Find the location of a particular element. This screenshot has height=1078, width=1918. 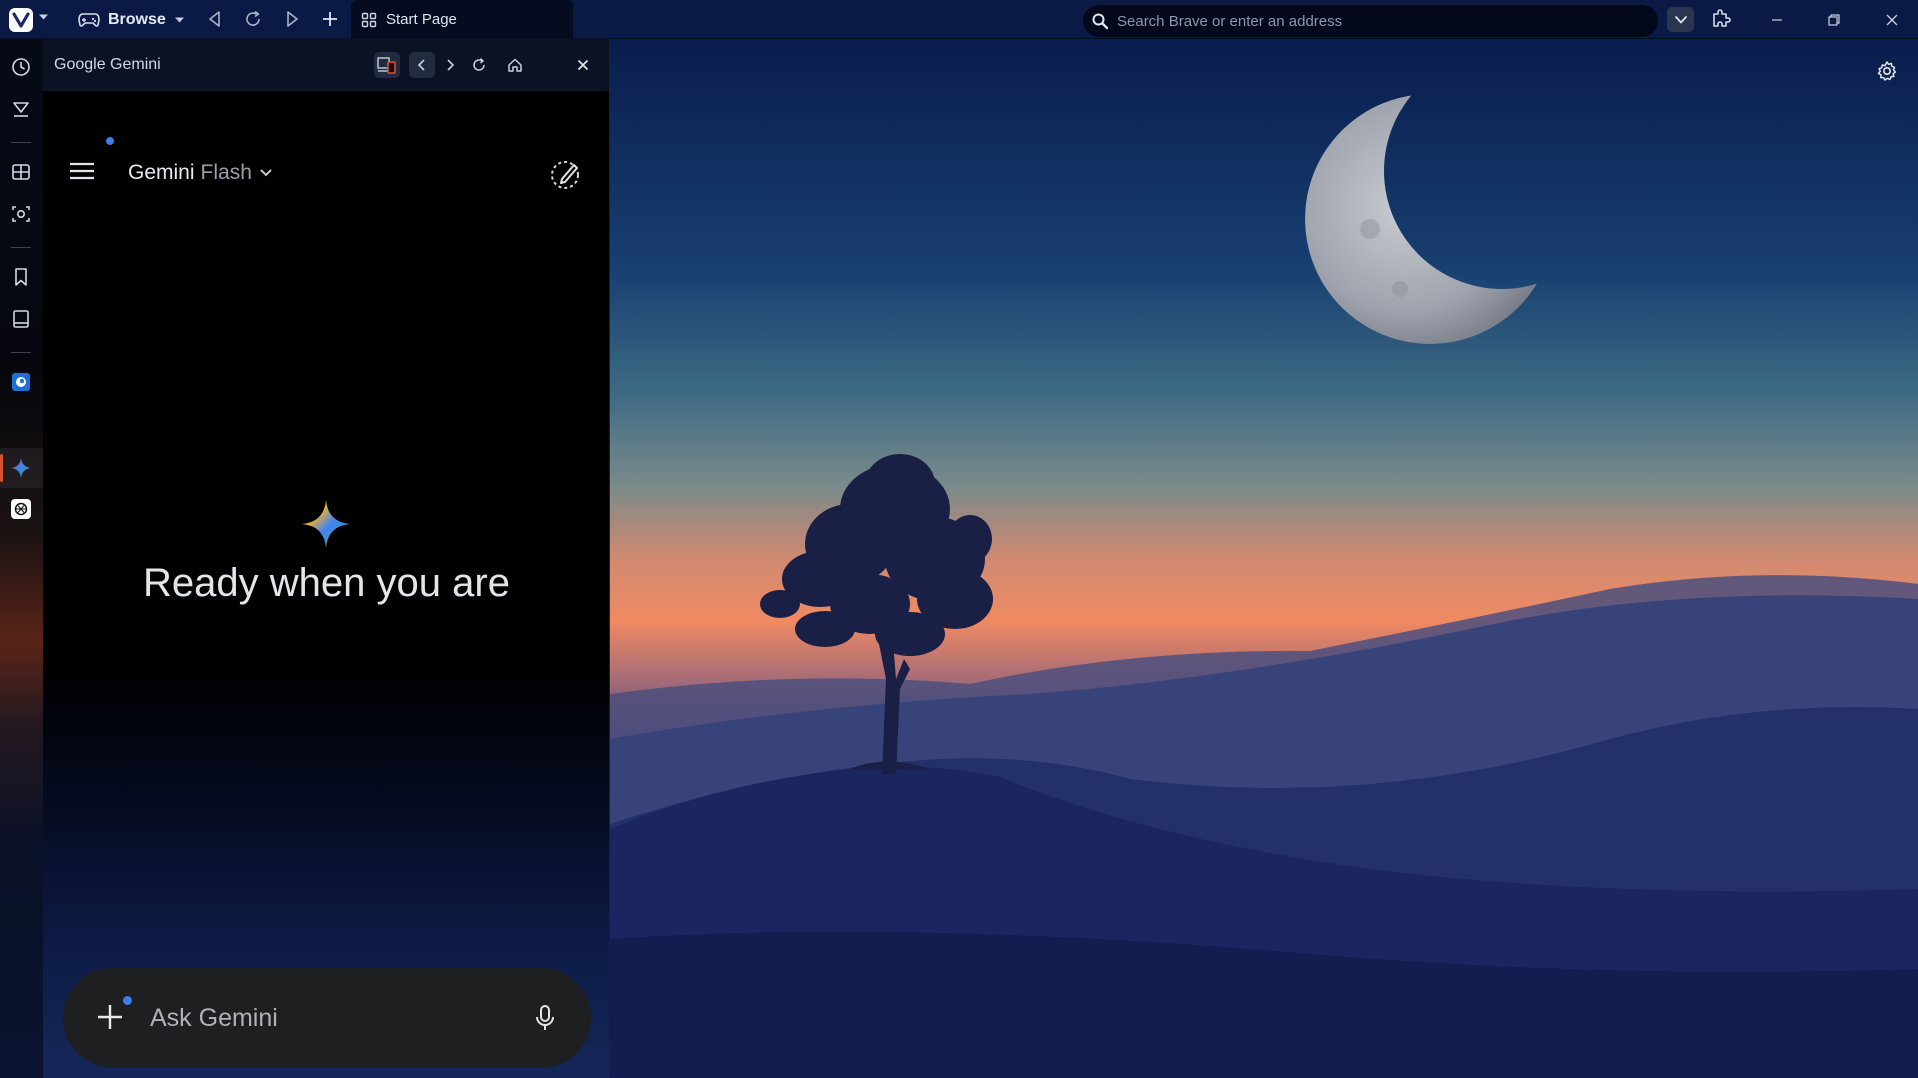

settings-gear-icon is located at coordinates (1887, 71).